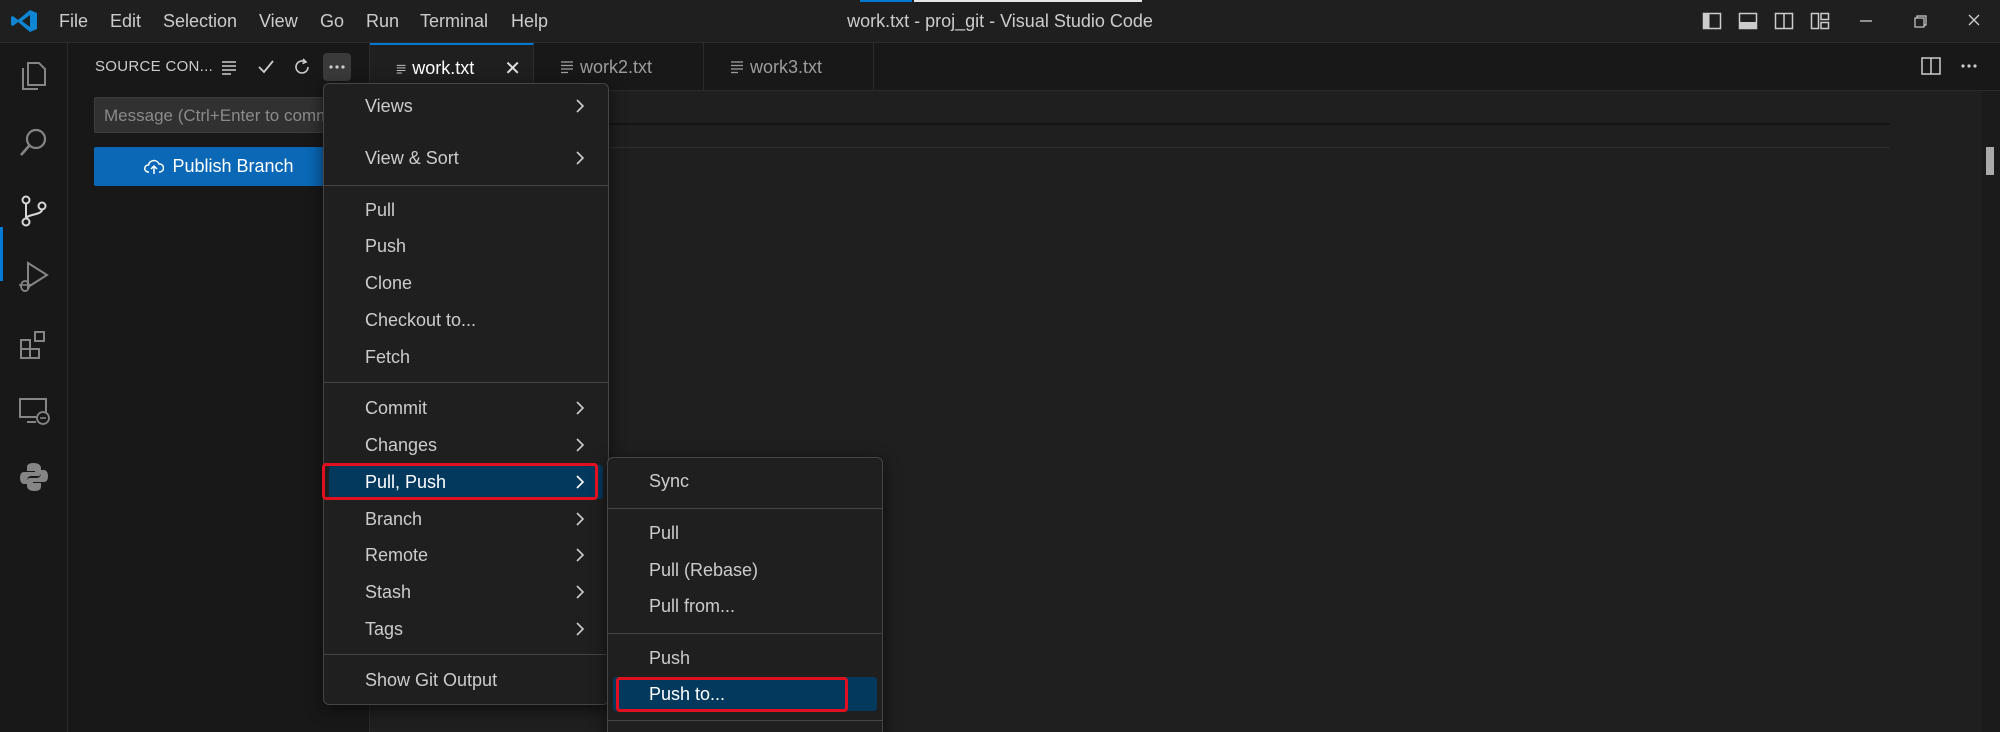  Describe the element at coordinates (466, 357) in the screenshot. I see `menu-item-fetch: Fetch` at that location.